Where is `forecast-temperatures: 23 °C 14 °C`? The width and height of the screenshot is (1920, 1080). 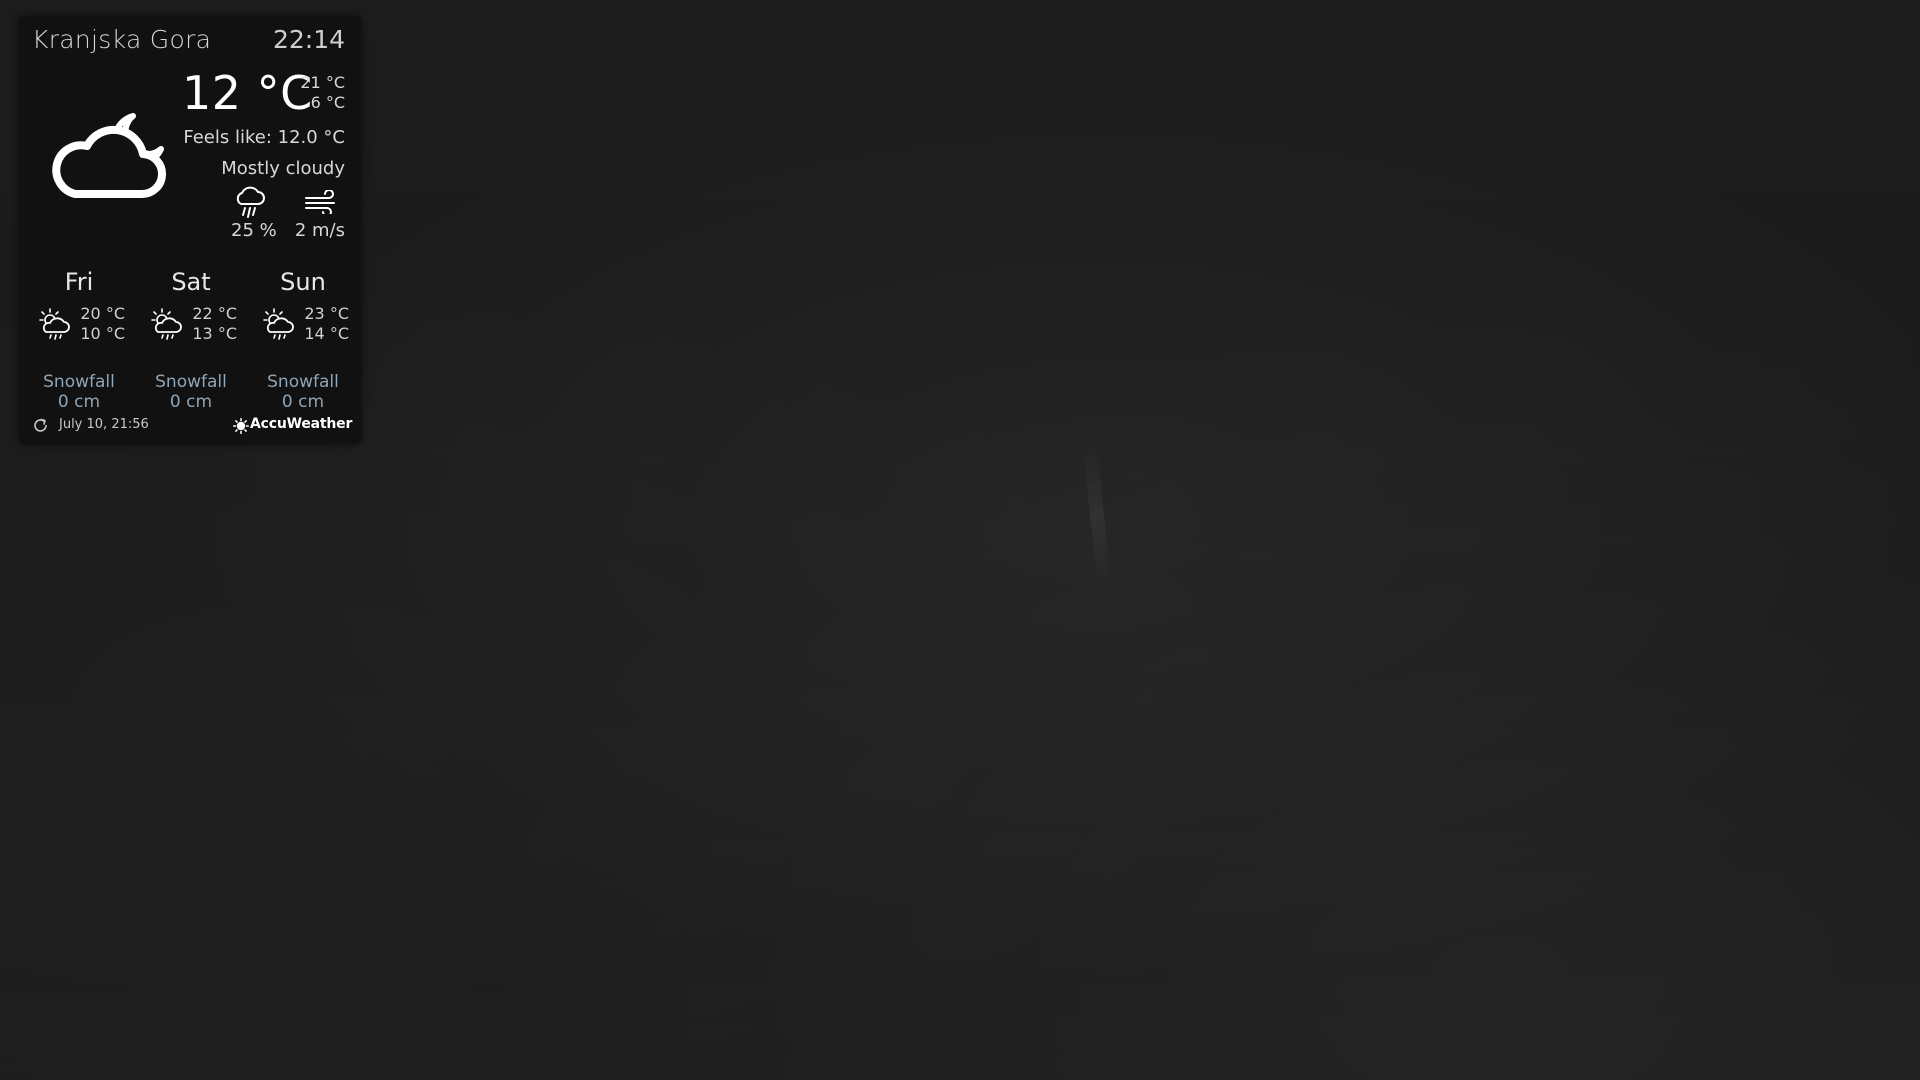
forecast-temperatures: 23 °C 14 °C is located at coordinates (326, 324).